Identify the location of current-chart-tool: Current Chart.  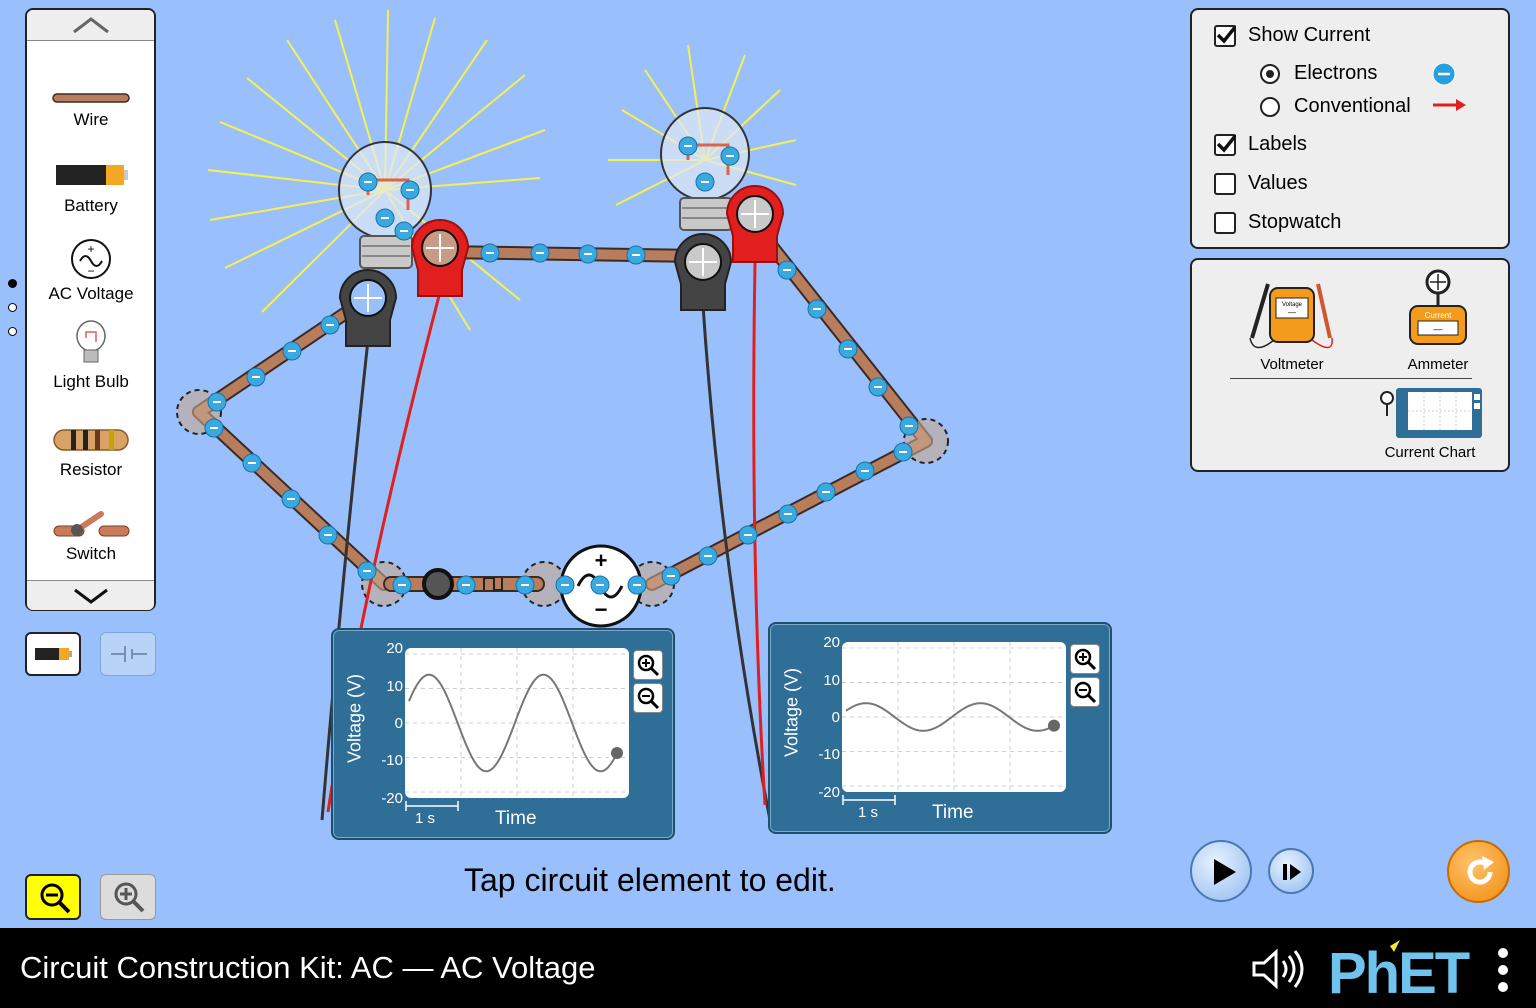
(1430, 425).